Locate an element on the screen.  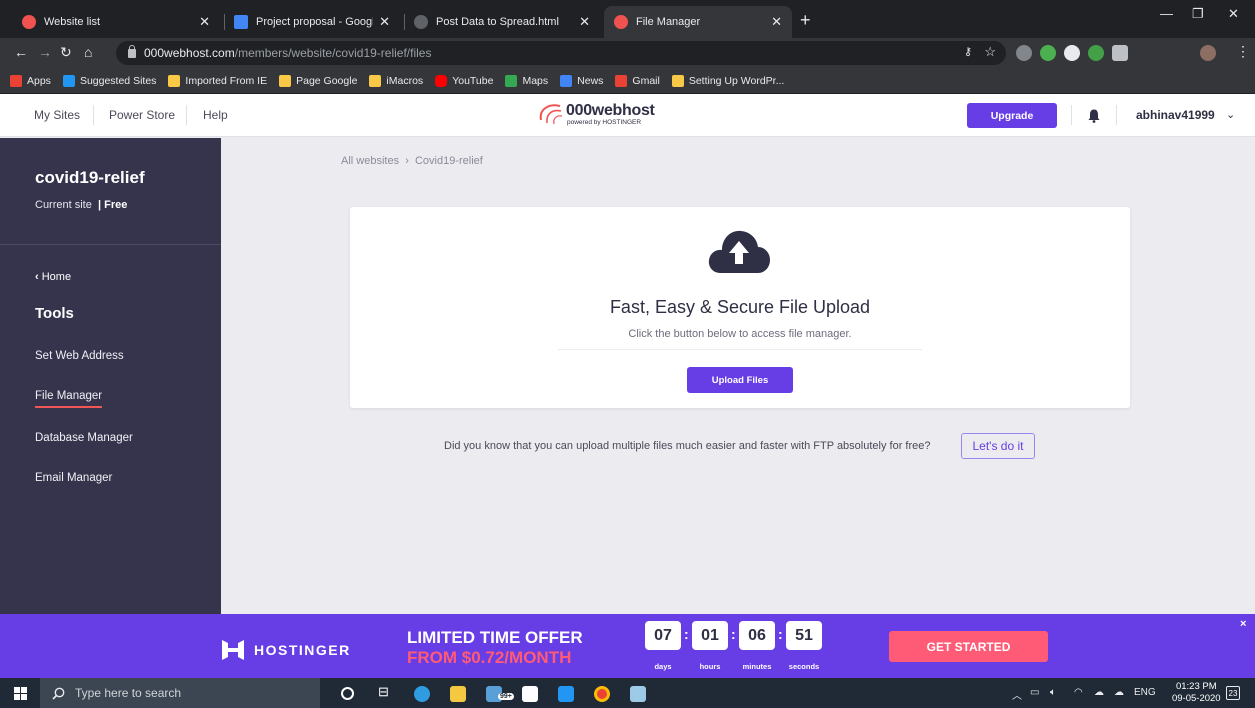
bookmark-label: News is located at coordinates (590, 80).